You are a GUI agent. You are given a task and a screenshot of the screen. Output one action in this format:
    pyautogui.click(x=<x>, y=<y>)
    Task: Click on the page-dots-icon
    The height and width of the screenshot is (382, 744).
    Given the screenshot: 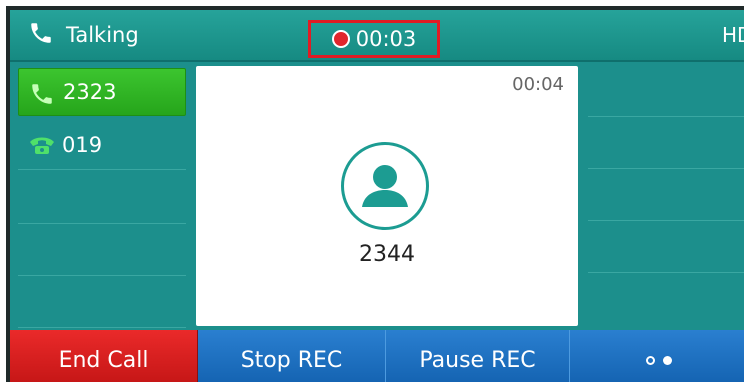 What is the action you would take?
    pyautogui.click(x=659, y=360)
    